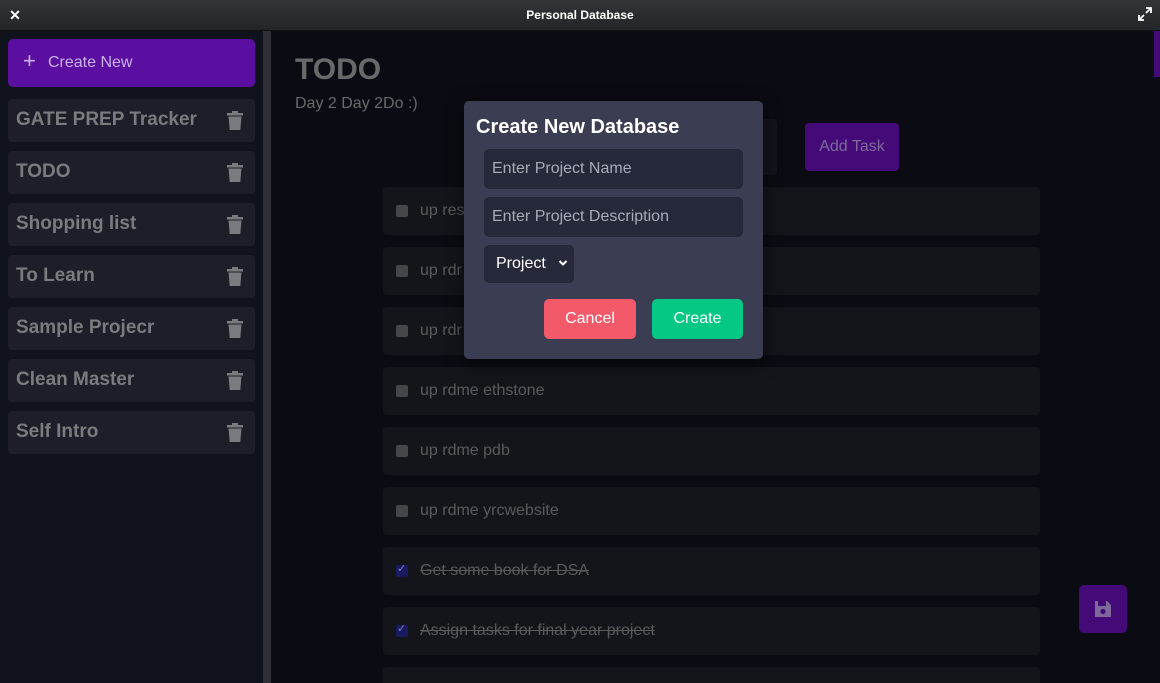 The image size is (1160, 683). Describe the element at coordinates (613, 217) in the screenshot. I see `project-description-input` at that location.